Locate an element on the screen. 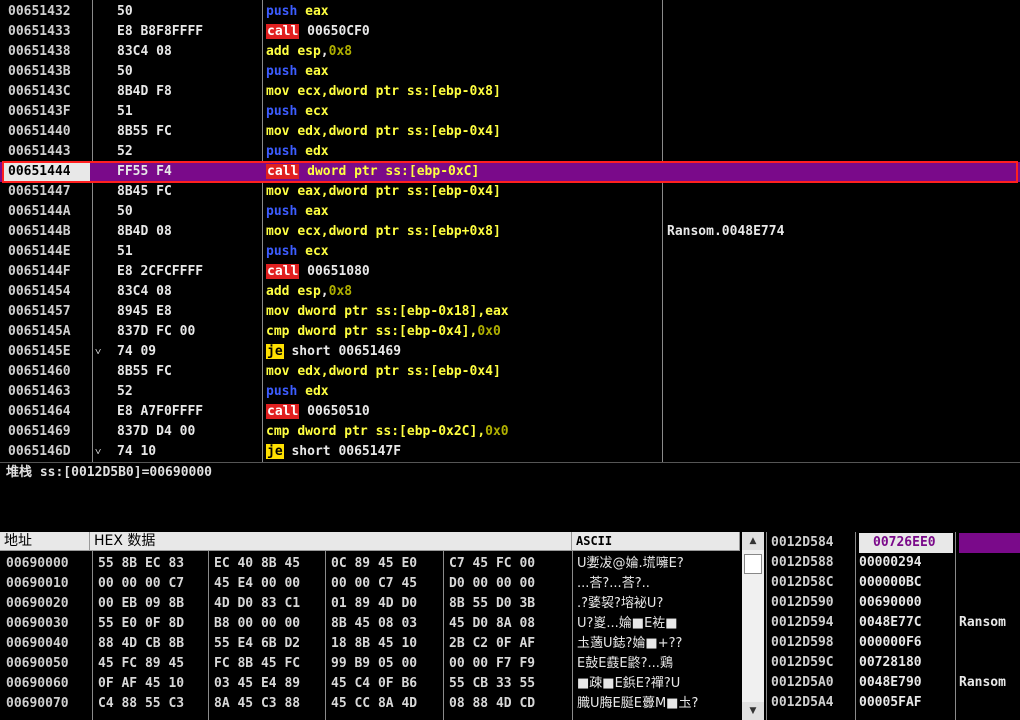  stack-value: 00728180 is located at coordinates (906, 663).